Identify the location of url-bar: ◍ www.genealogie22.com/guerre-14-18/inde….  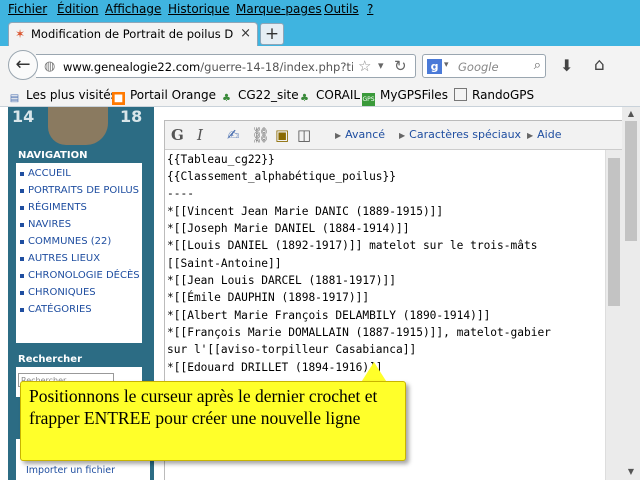
(226, 66).